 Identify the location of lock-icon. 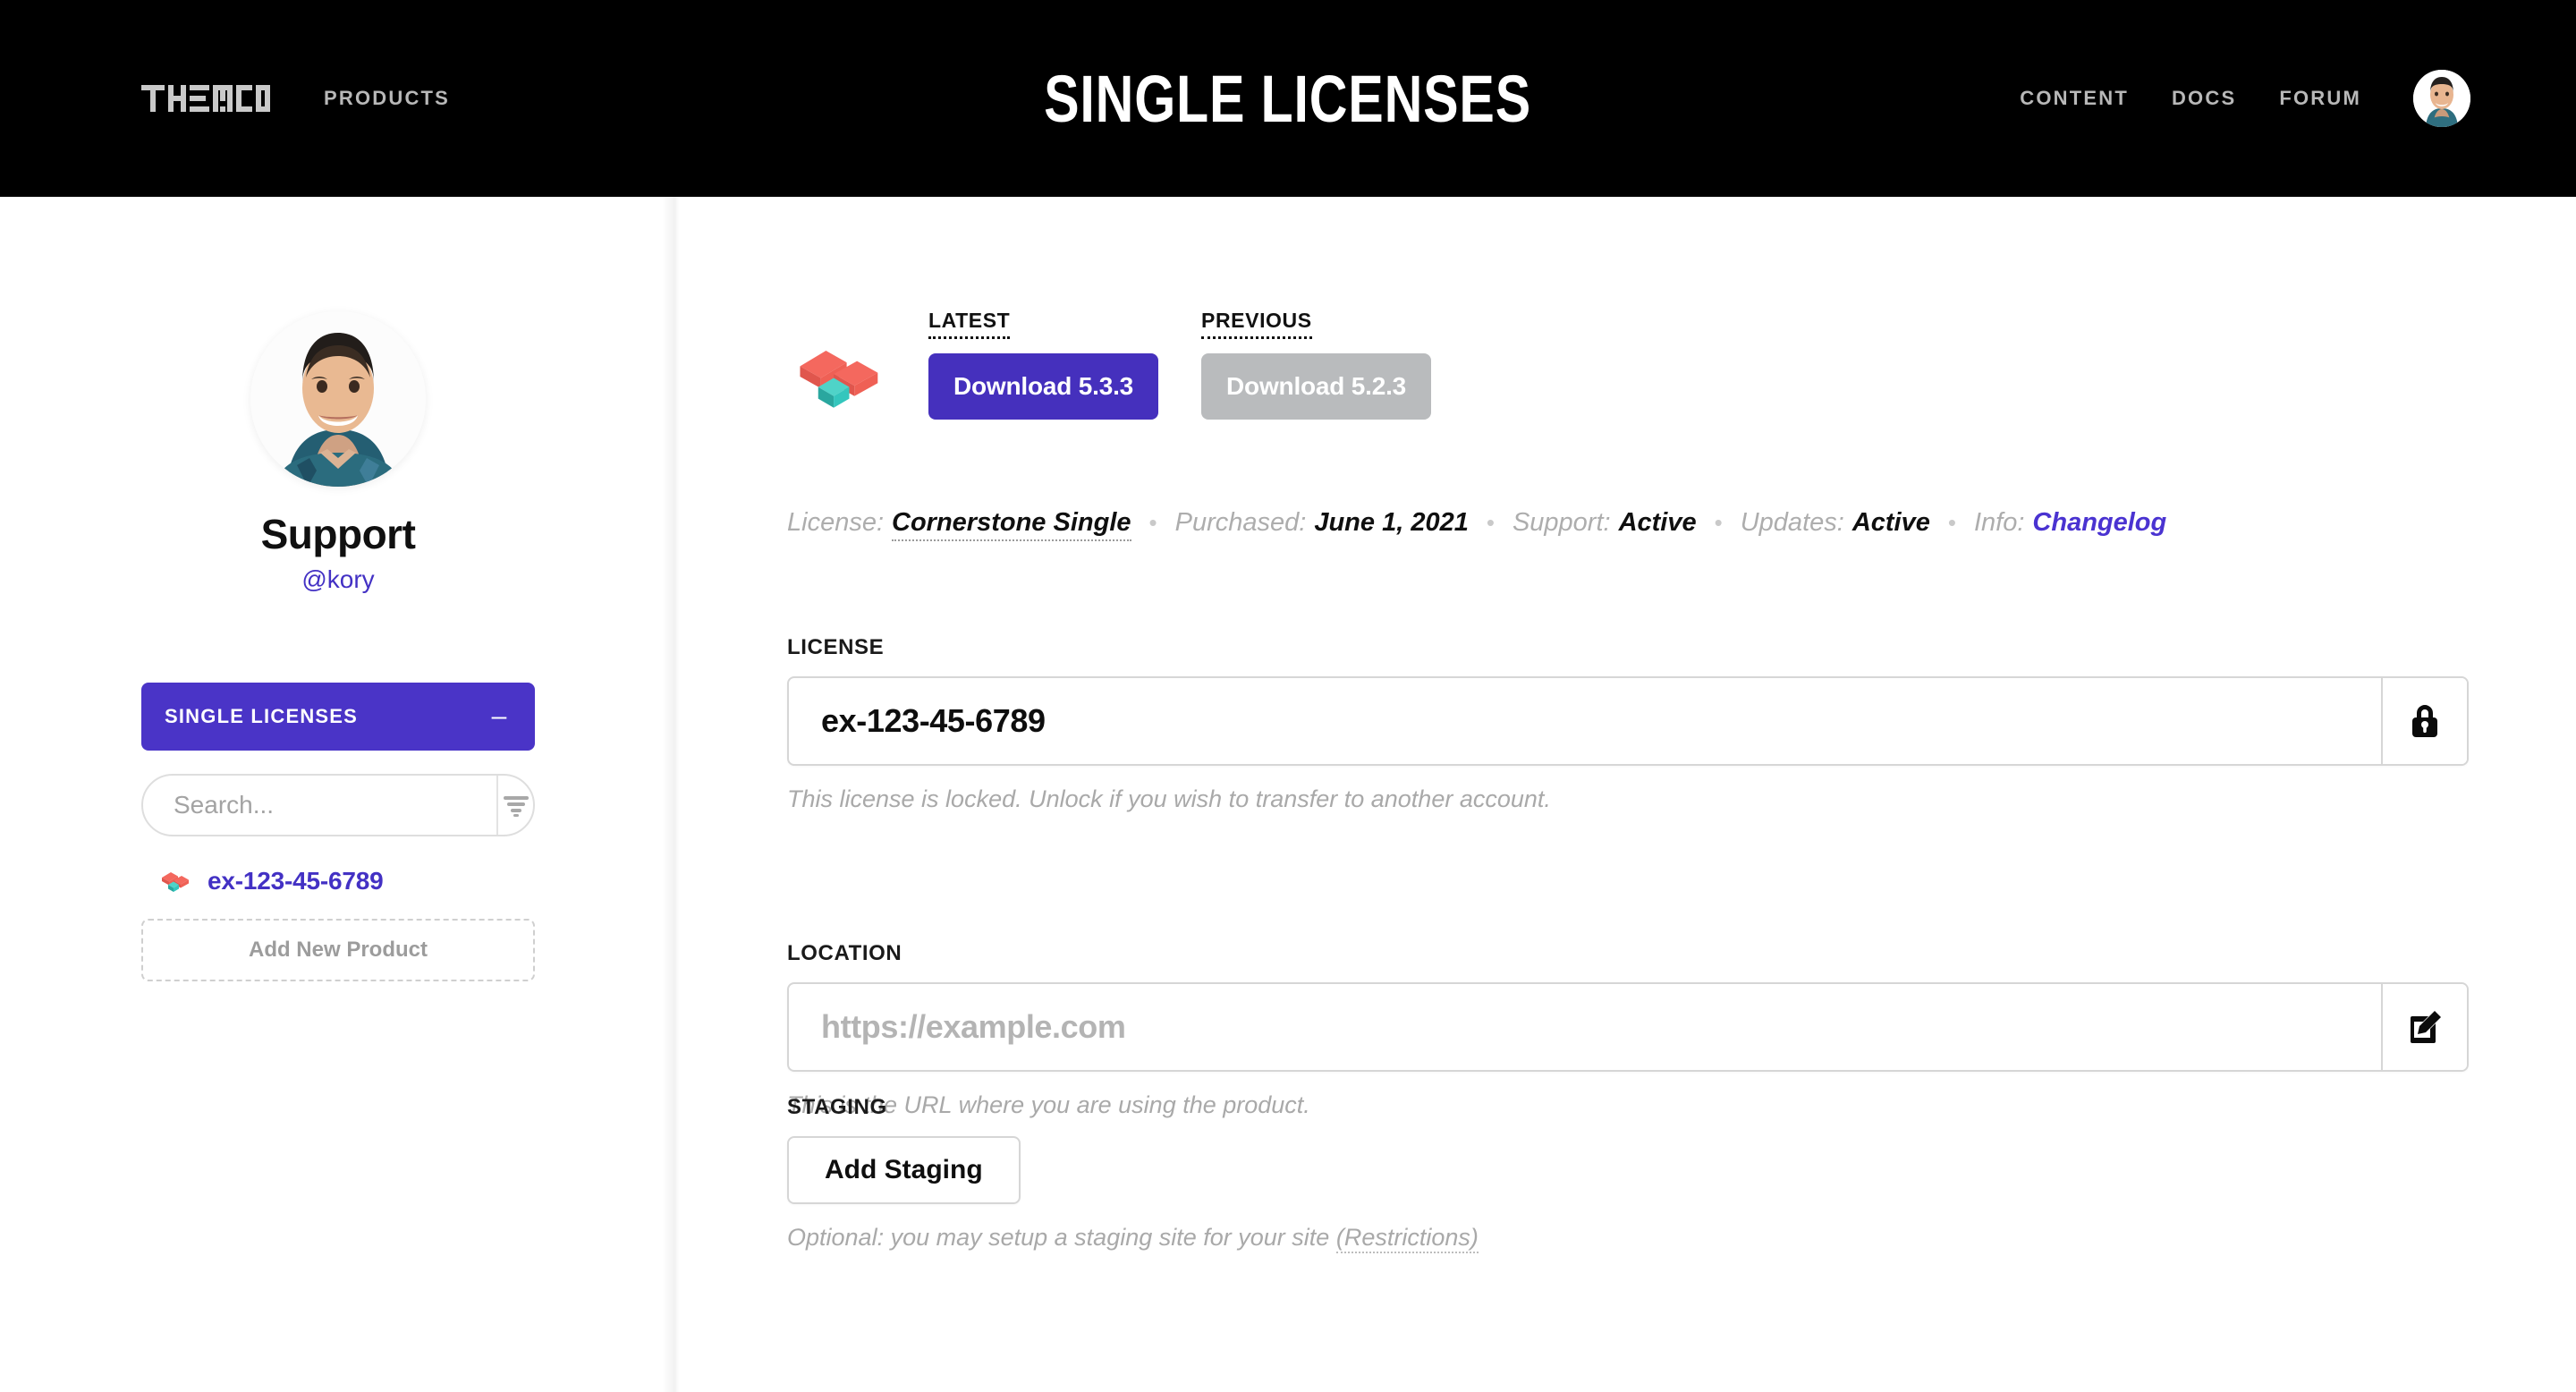
(2424, 721).